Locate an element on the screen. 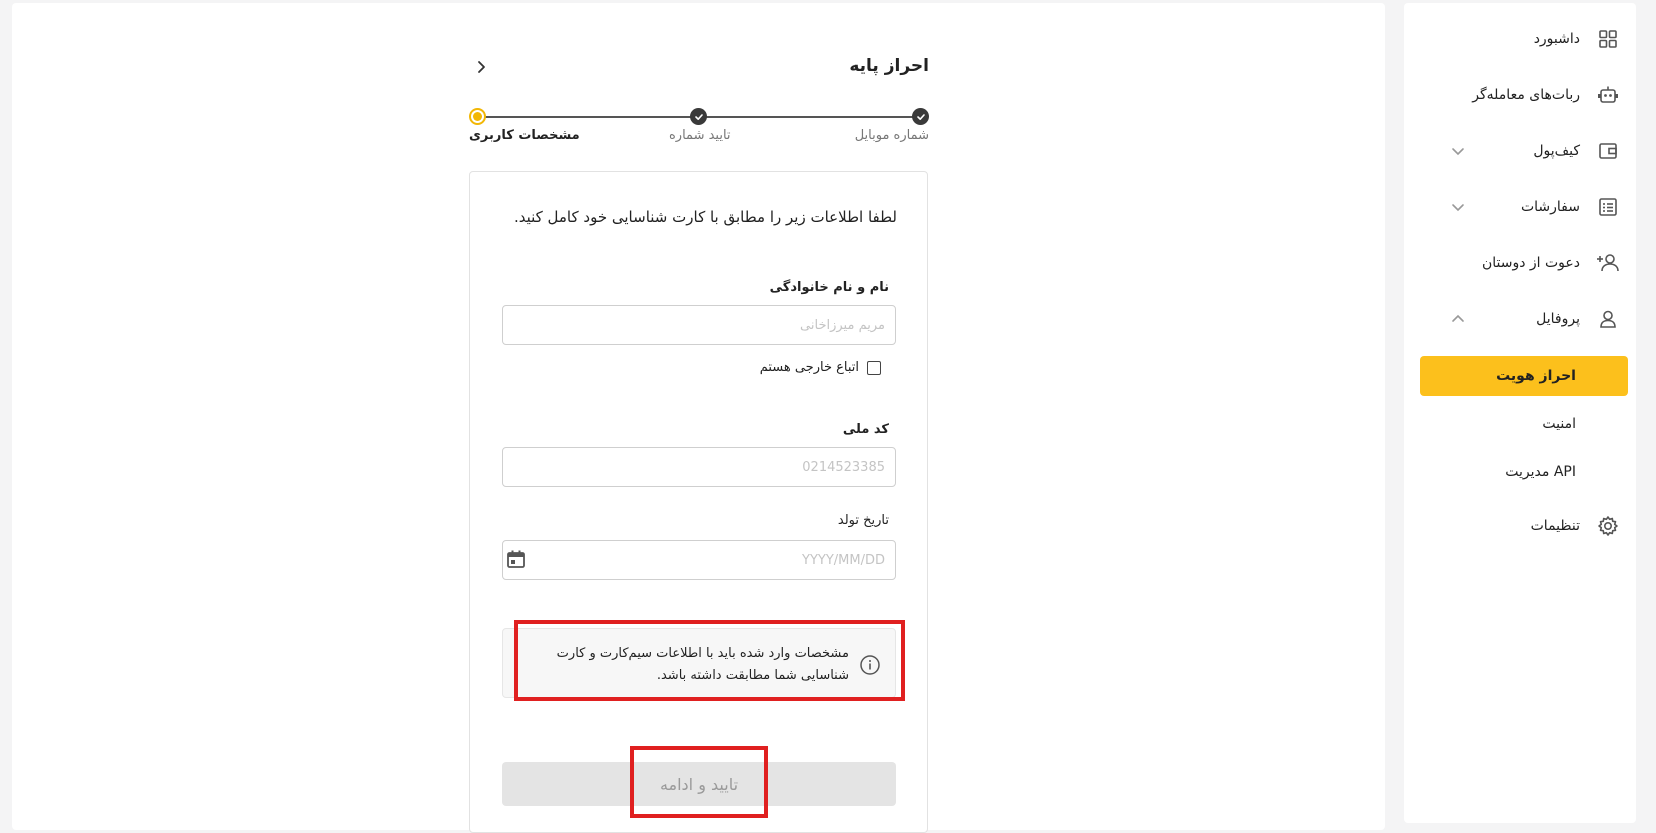 The image size is (1656, 833). full-name-input is located at coordinates (699, 325).